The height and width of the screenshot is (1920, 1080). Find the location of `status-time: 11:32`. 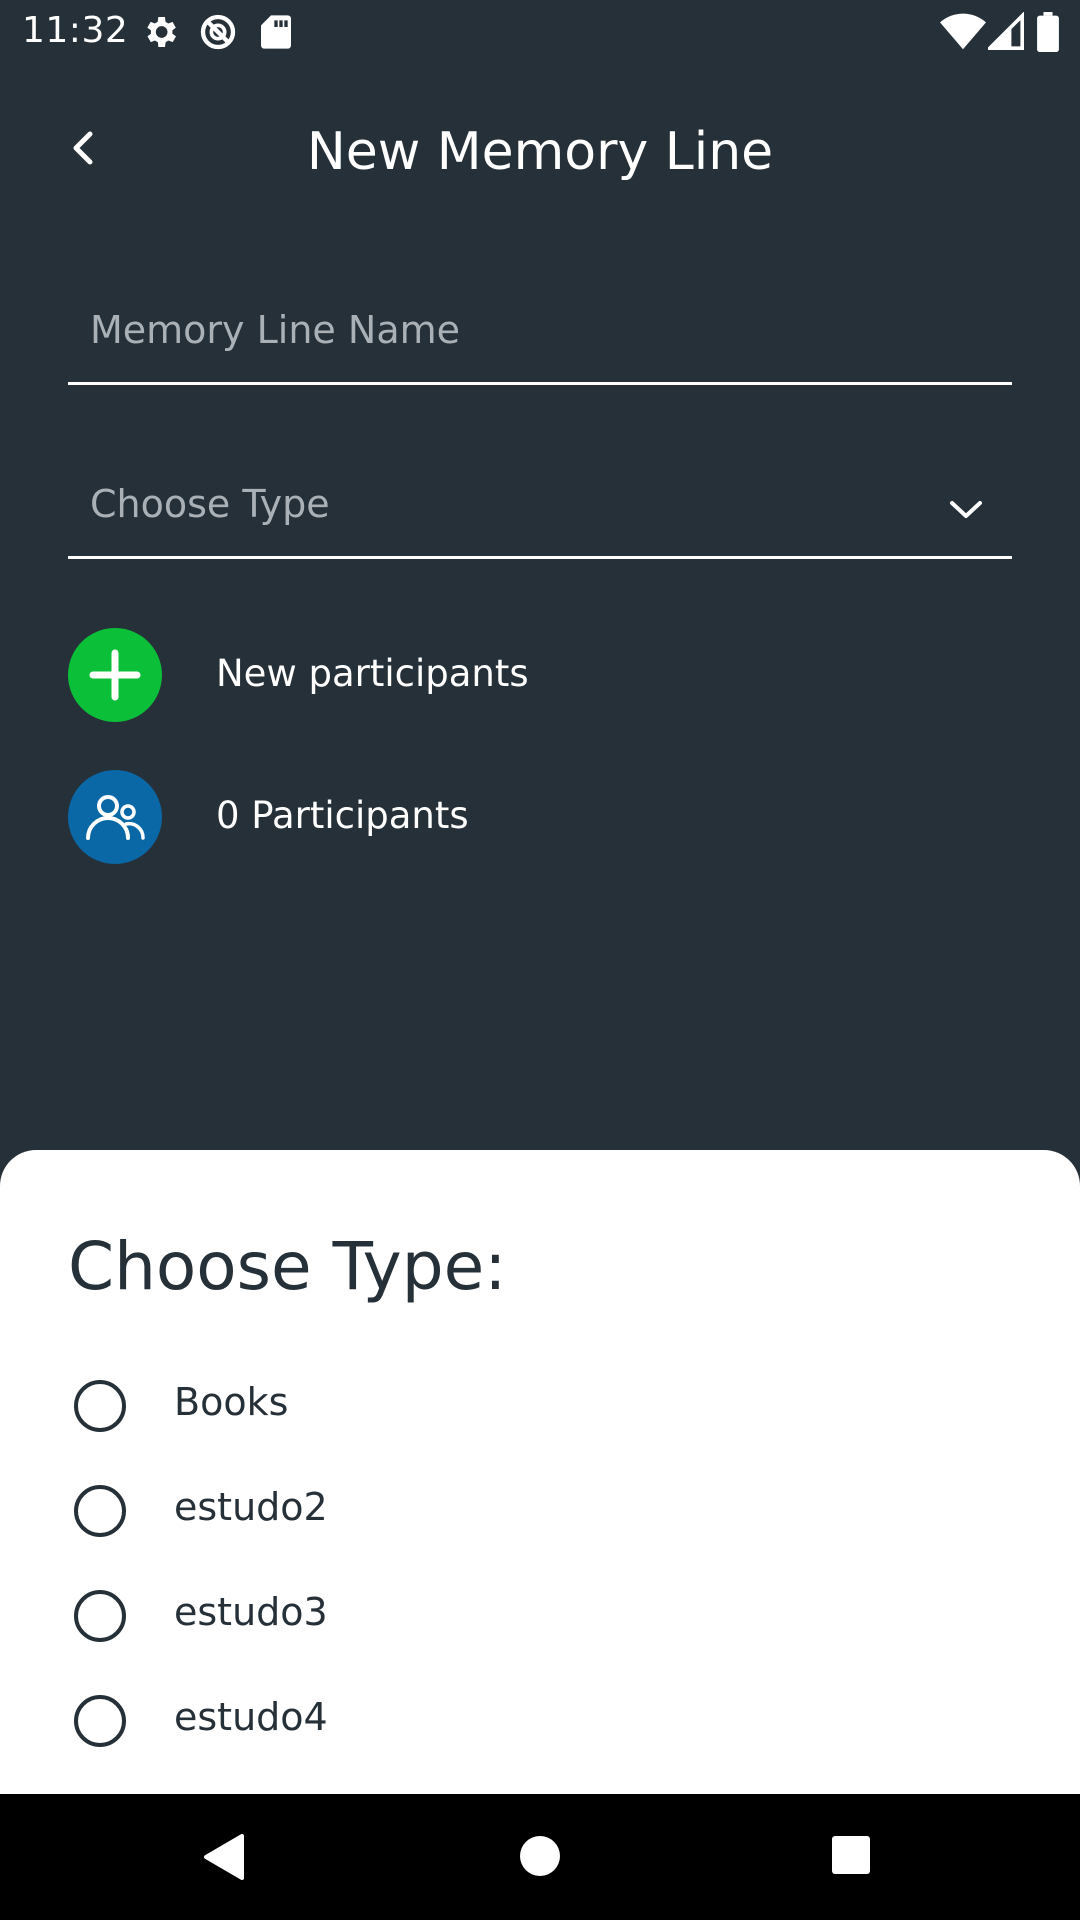

status-time: 11:32 is located at coordinates (75, 30).